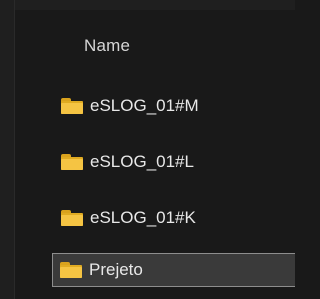 This screenshot has height=299, width=320. What do you see at coordinates (142, 161) in the screenshot?
I see `file-name: eSLOG_01#L` at bounding box center [142, 161].